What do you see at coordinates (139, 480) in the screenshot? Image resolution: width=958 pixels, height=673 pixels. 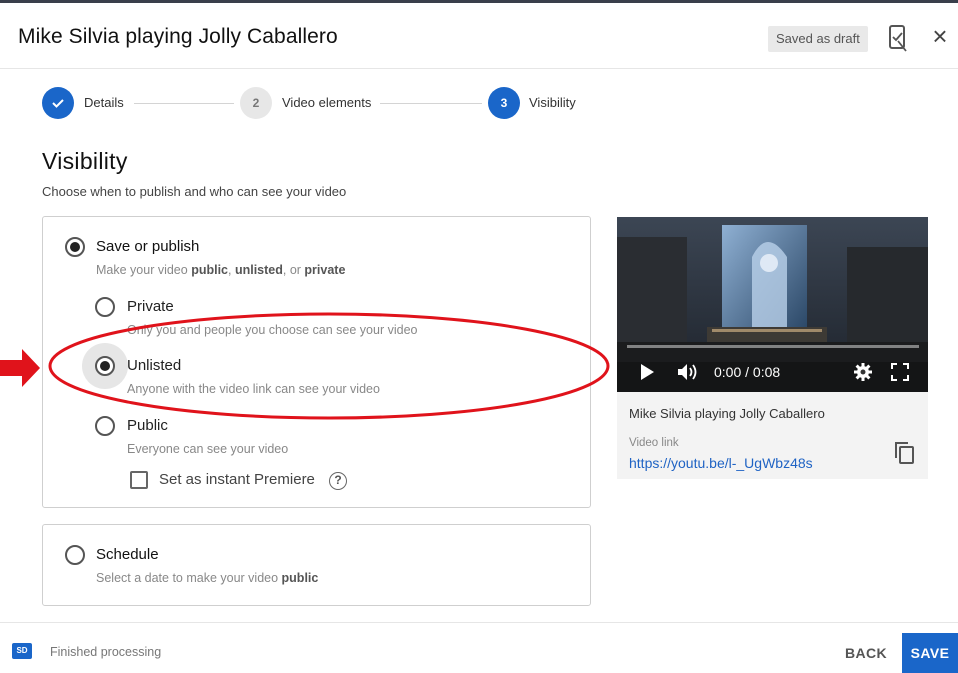 I see `instant-premiere-checkbox` at bounding box center [139, 480].